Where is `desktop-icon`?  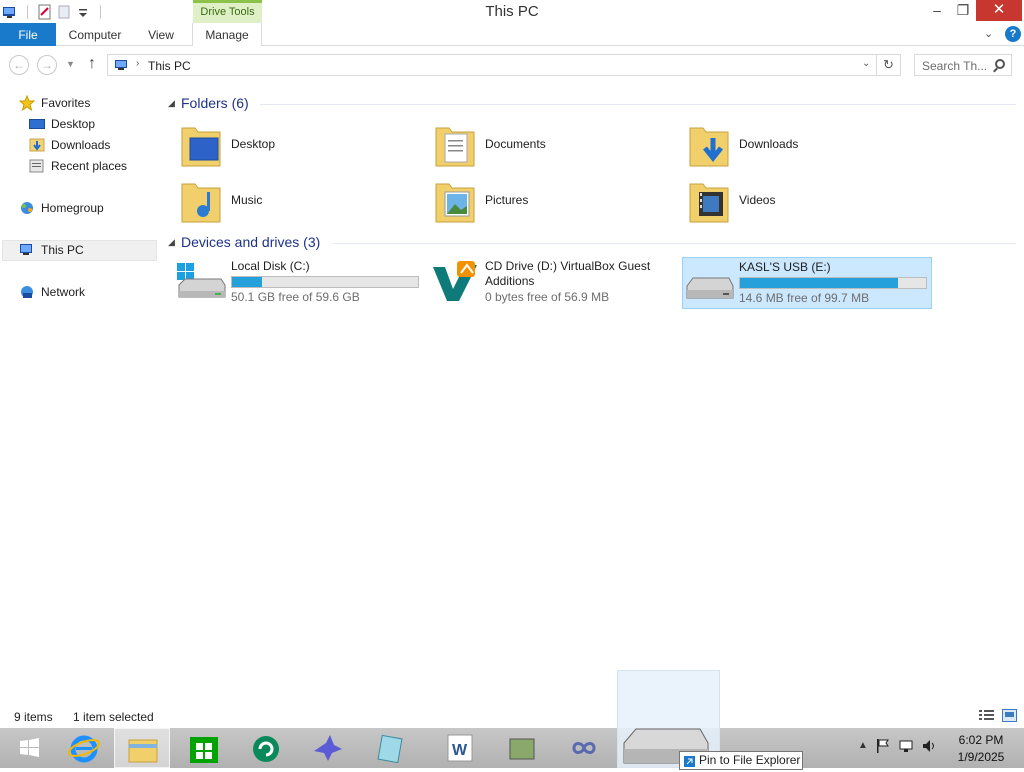 desktop-icon is located at coordinates (37, 124).